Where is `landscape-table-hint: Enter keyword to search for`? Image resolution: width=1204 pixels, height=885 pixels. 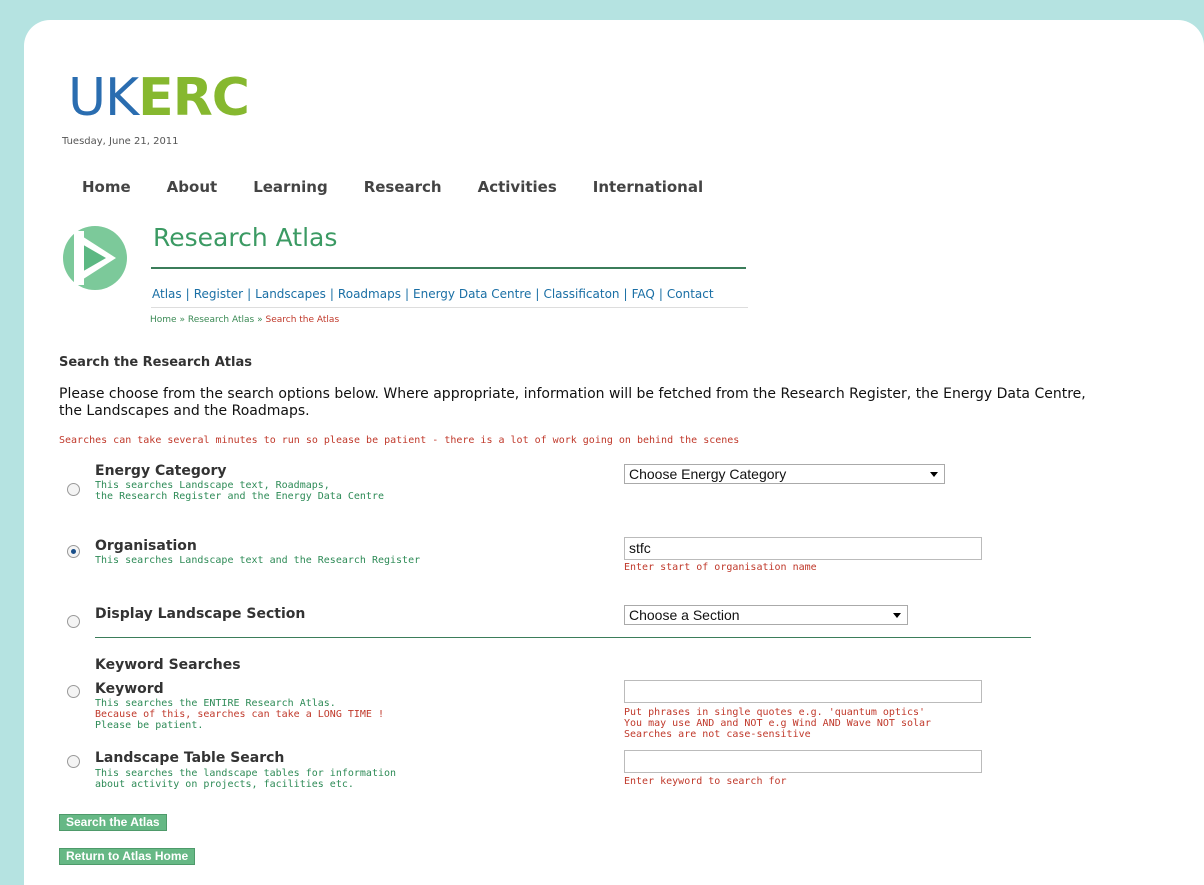 landscape-table-hint: Enter keyword to search for is located at coordinates (705, 781).